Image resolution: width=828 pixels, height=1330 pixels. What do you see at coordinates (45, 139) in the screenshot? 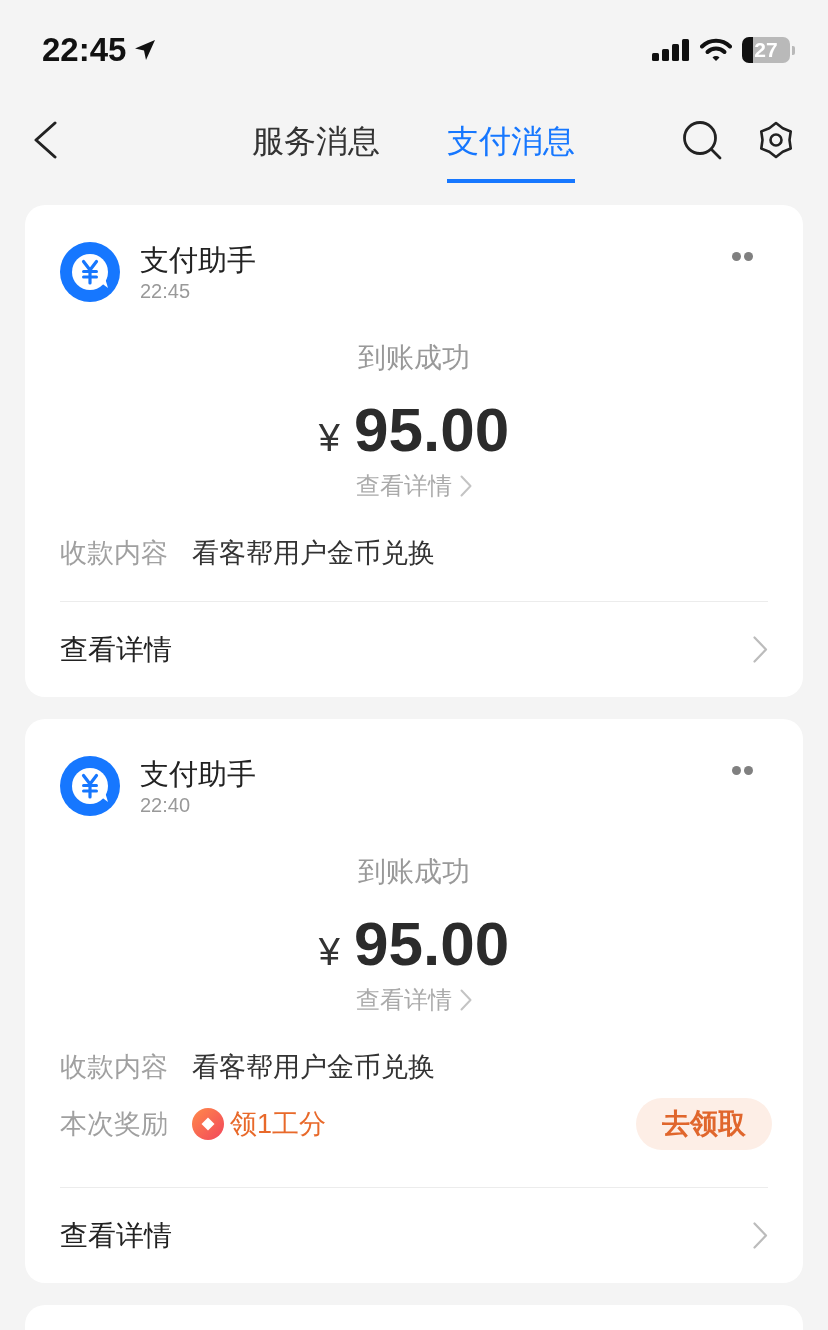
I see `back-icon` at bounding box center [45, 139].